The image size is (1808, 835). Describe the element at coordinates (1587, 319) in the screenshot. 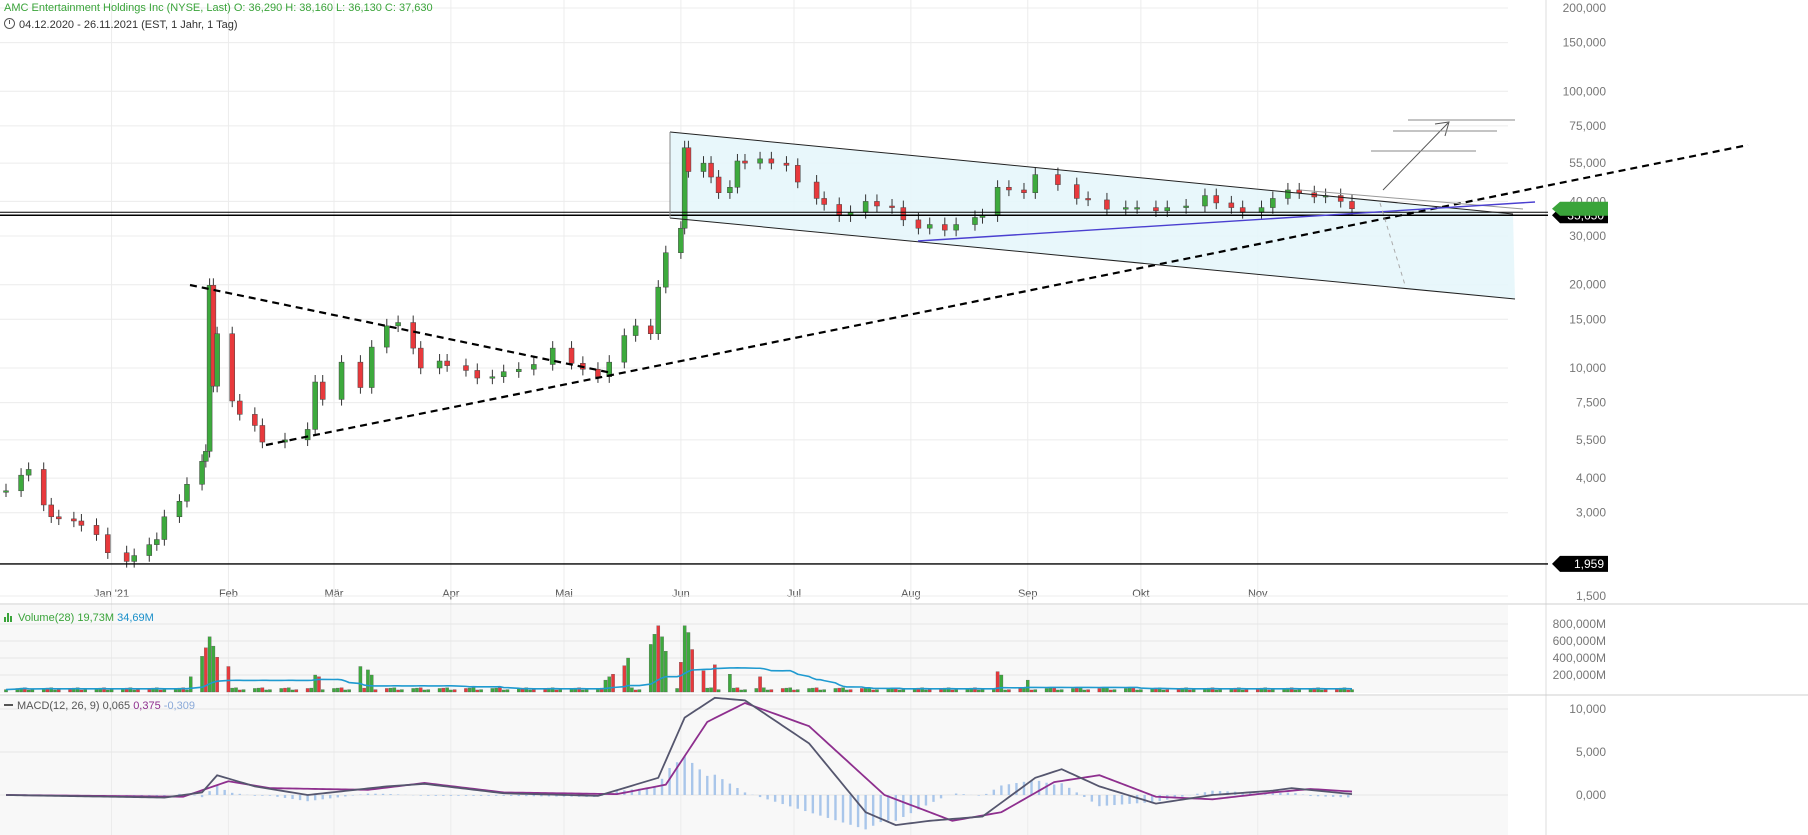

I see `y-tick-label: 15,000` at that location.